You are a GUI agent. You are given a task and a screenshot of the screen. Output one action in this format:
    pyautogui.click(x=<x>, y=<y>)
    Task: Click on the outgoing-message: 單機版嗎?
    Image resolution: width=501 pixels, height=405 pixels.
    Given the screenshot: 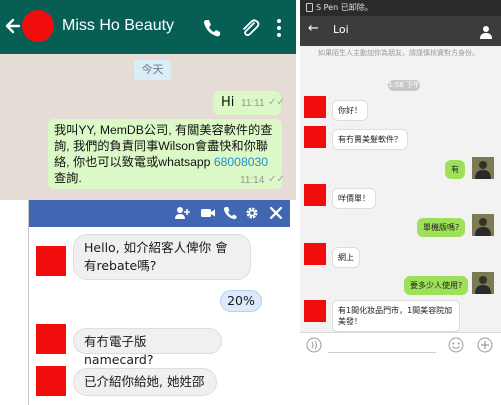 What is the action you would take?
    pyautogui.click(x=441, y=227)
    